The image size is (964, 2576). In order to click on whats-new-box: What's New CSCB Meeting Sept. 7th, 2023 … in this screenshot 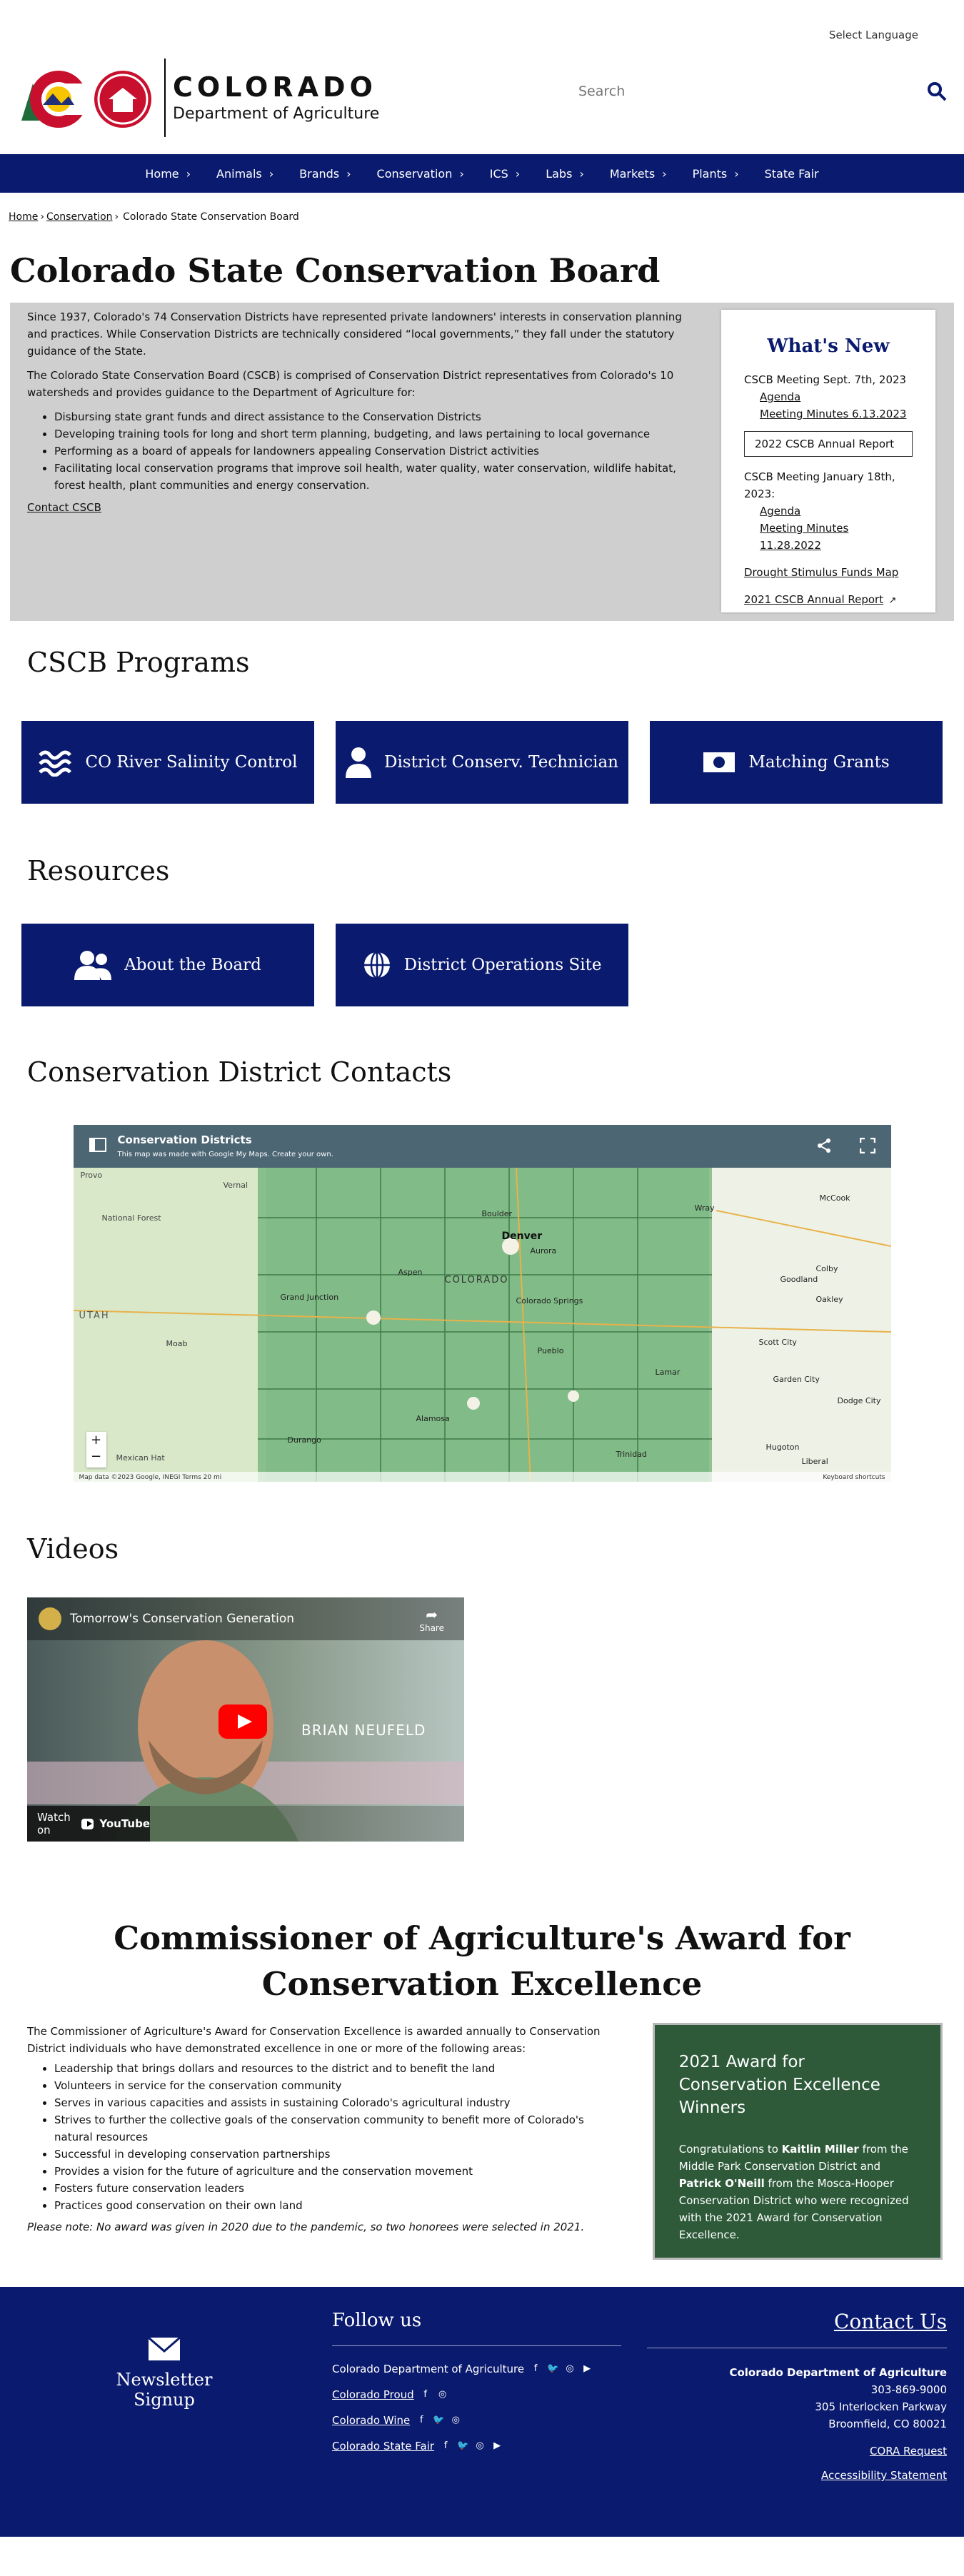, I will do `click(828, 461)`.